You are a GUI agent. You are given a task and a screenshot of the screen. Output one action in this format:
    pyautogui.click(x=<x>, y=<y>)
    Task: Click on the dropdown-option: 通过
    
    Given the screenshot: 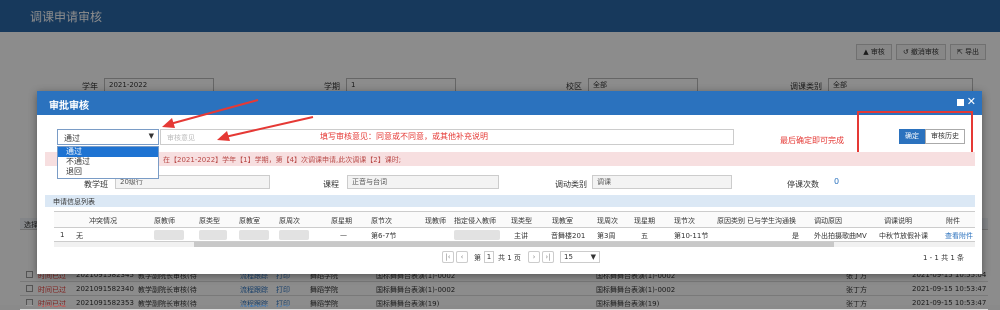 What is the action you would take?
    pyautogui.click(x=108, y=152)
    